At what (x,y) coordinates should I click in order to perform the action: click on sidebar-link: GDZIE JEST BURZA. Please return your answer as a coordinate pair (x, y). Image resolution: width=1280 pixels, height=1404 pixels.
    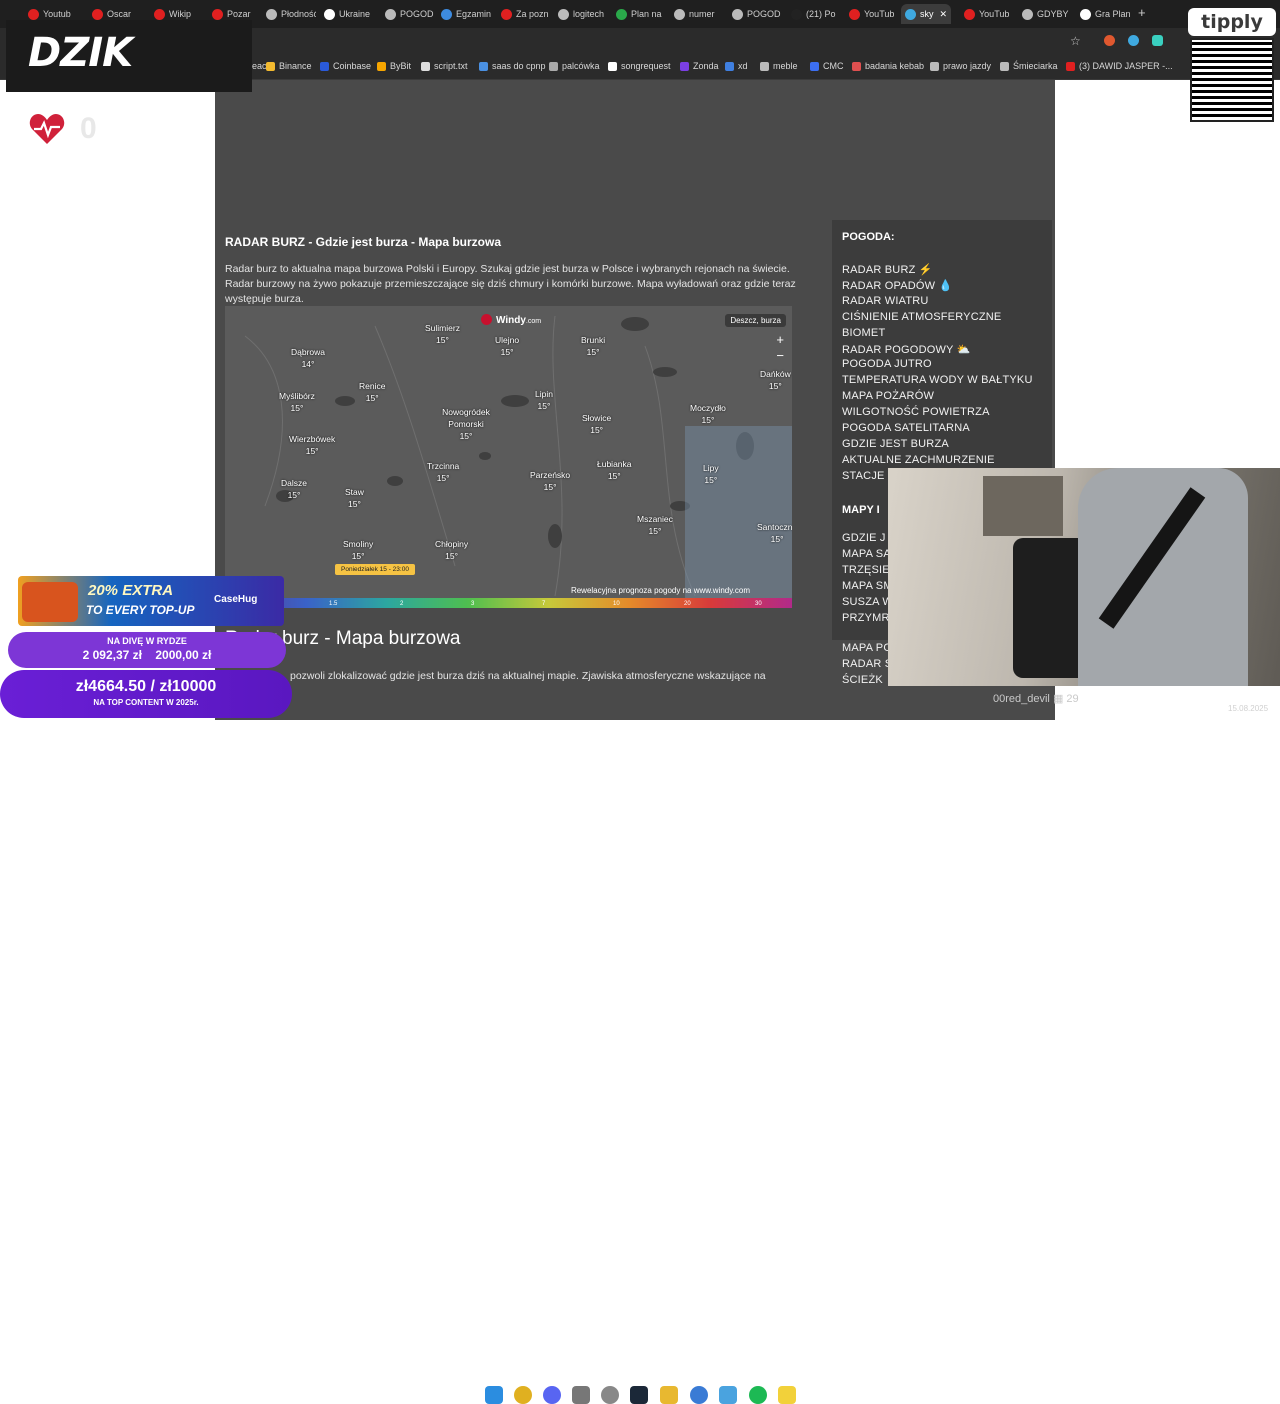
    Looking at the image, I should click on (895, 444).